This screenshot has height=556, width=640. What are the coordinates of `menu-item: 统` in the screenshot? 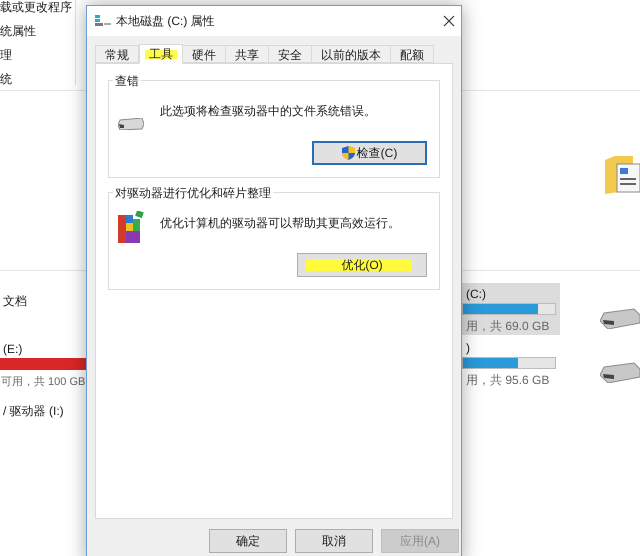 It's located at (6, 79).